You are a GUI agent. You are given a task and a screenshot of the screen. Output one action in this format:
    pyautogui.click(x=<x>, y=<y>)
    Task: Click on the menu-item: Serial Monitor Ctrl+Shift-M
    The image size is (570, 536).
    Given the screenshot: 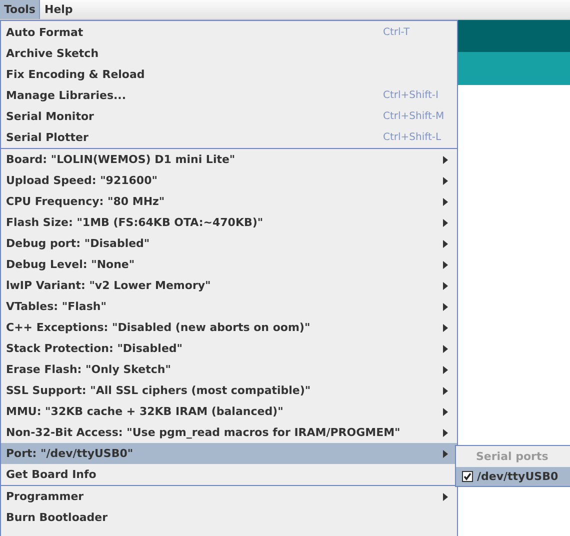 What is the action you would take?
    pyautogui.click(x=229, y=116)
    